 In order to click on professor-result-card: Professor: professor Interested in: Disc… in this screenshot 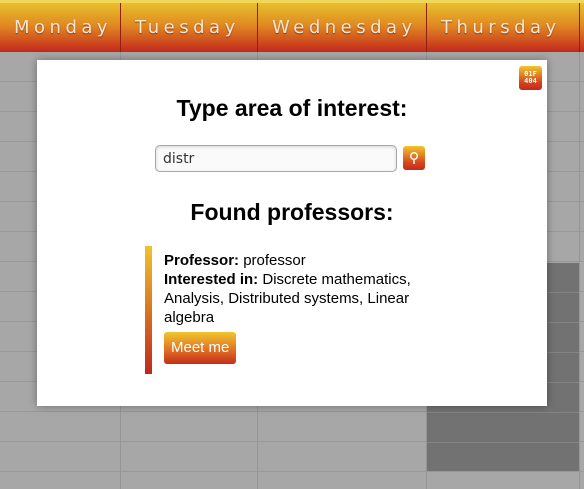, I will do `click(295, 310)`.